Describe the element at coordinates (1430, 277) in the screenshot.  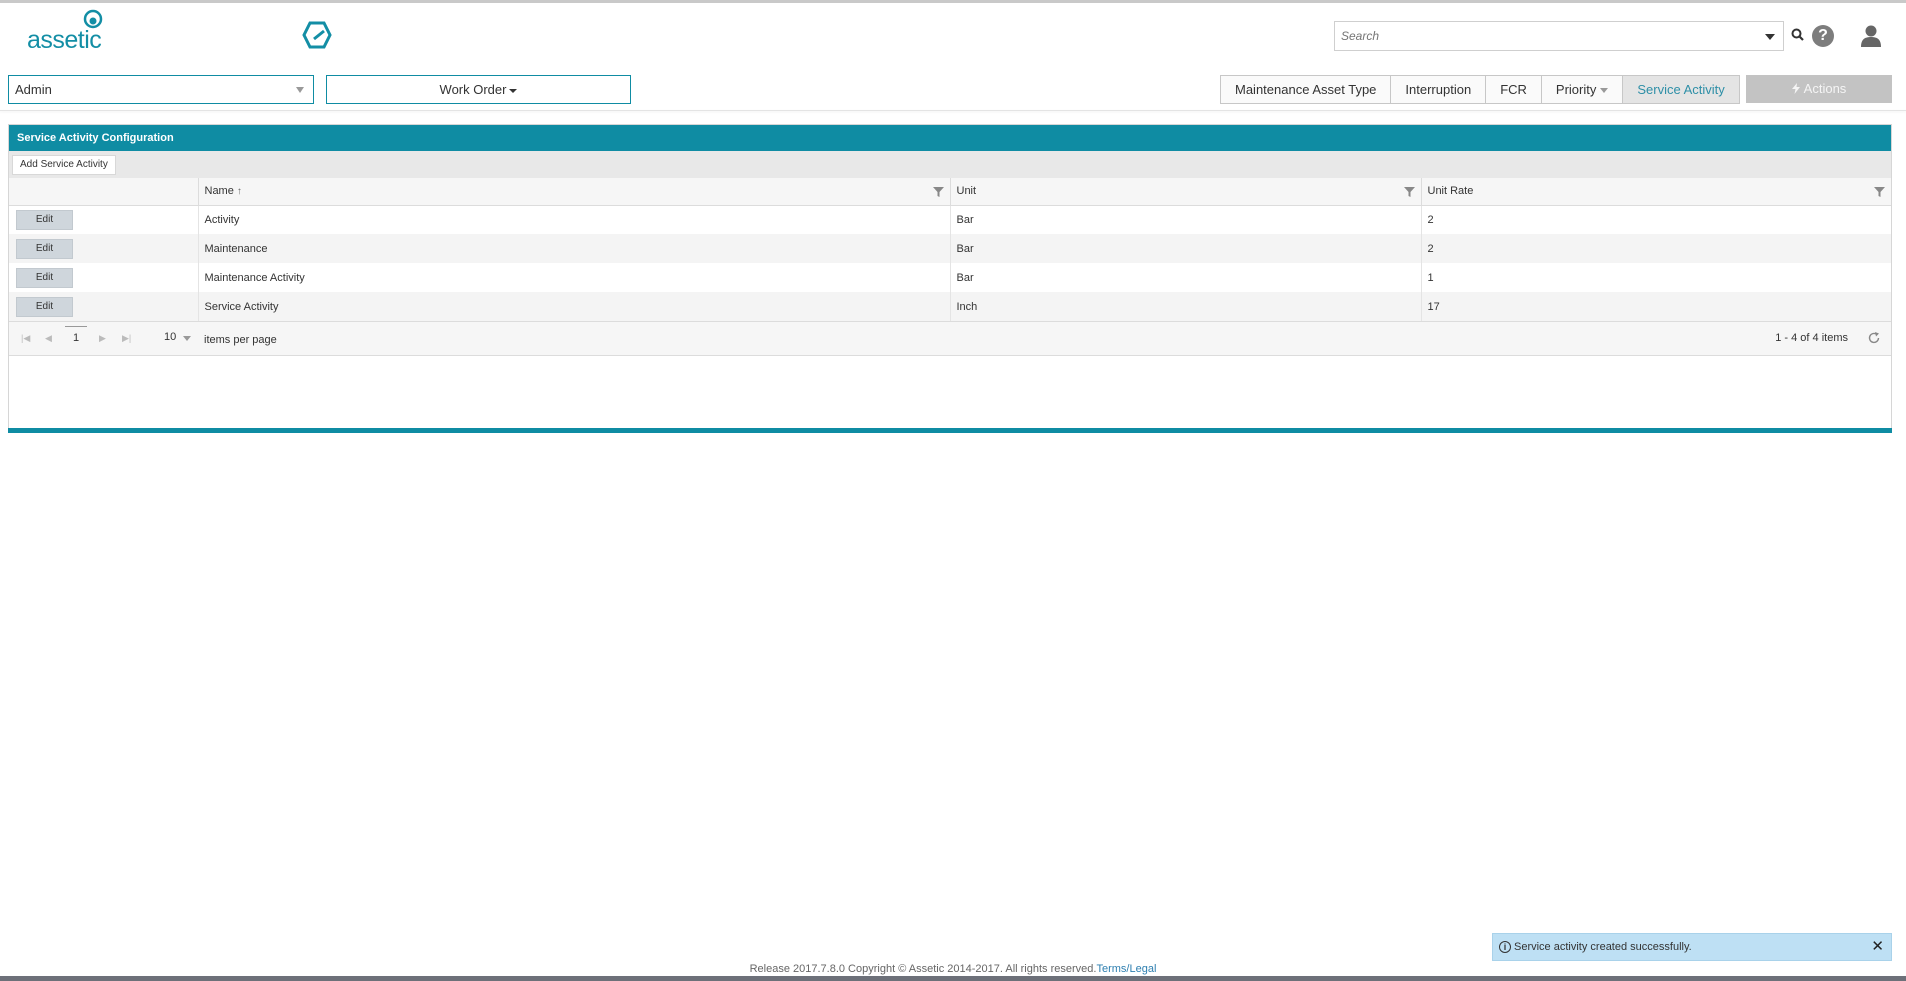
I see `cell-unit-rate: 1` at that location.